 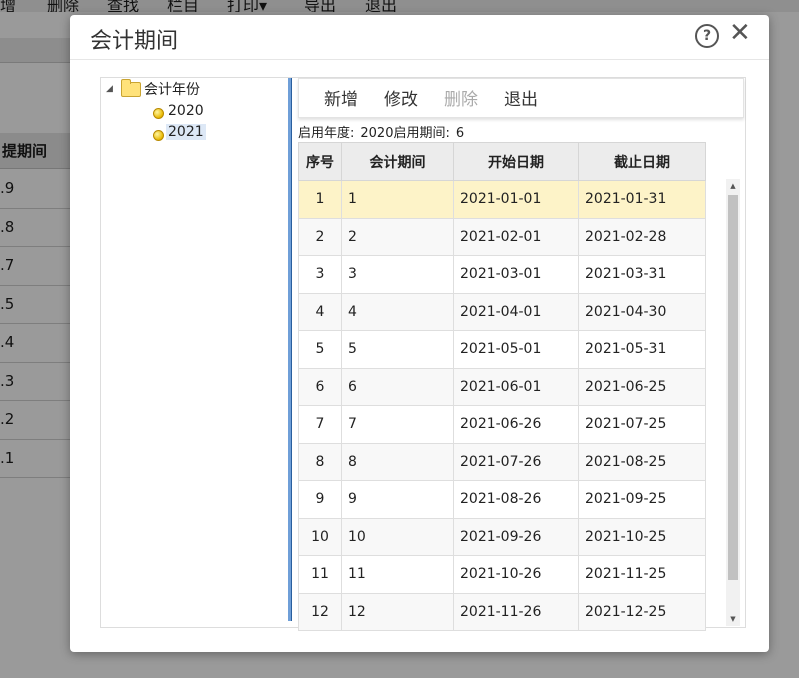 I want to click on cell-start-date: 2021-03-01, so click(x=516, y=274).